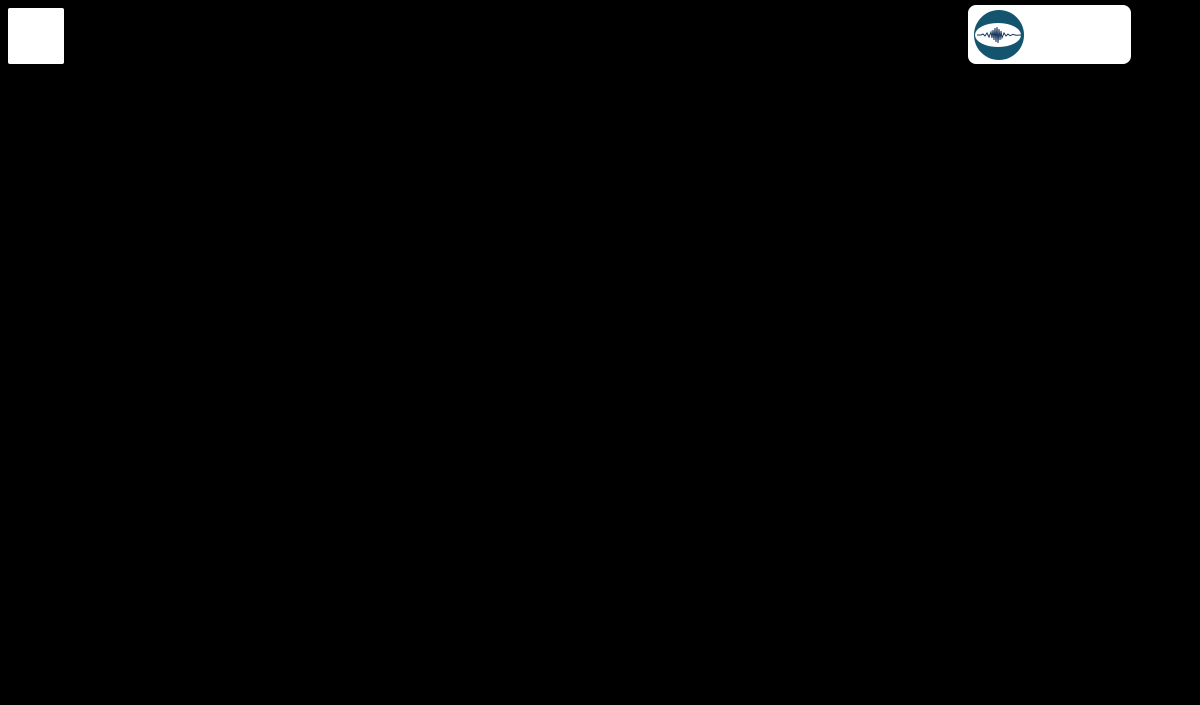 The width and height of the screenshot is (1200, 705). What do you see at coordinates (1049, 34) in the screenshot?
I see `labsis-logo` at bounding box center [1049, 34].